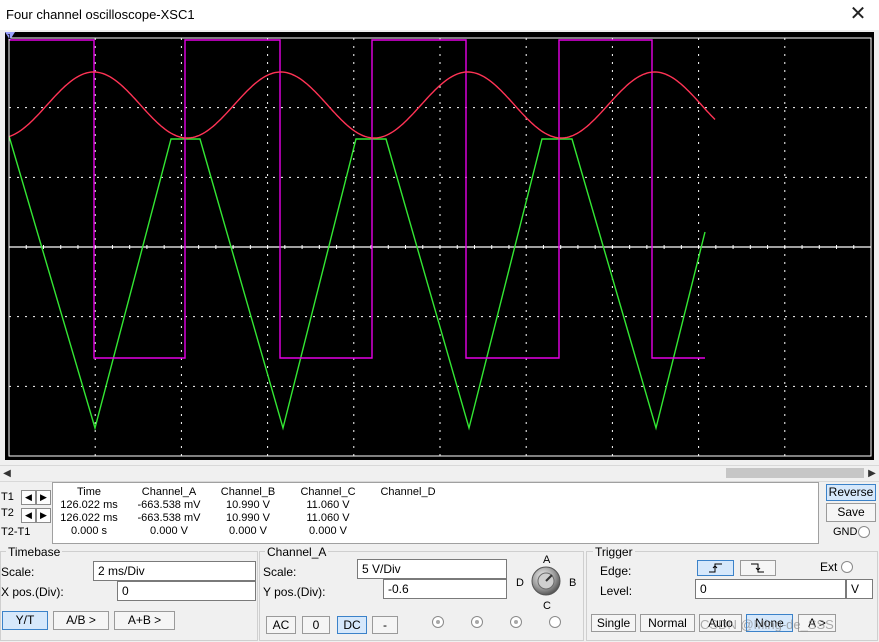  I want to click on gnd-terminal, so click(864, 532).